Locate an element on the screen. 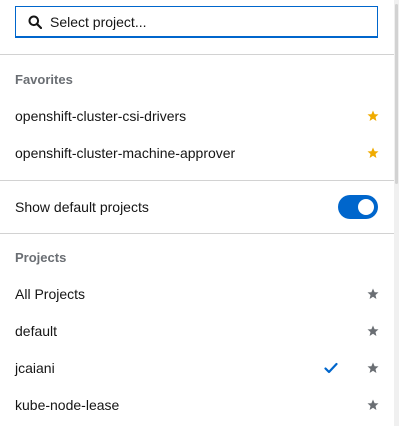 The width and height of the screenshot is (399, 426). favorite-item-label: openshift-cluster-csi-drivers is located at coordinates (101, 115).